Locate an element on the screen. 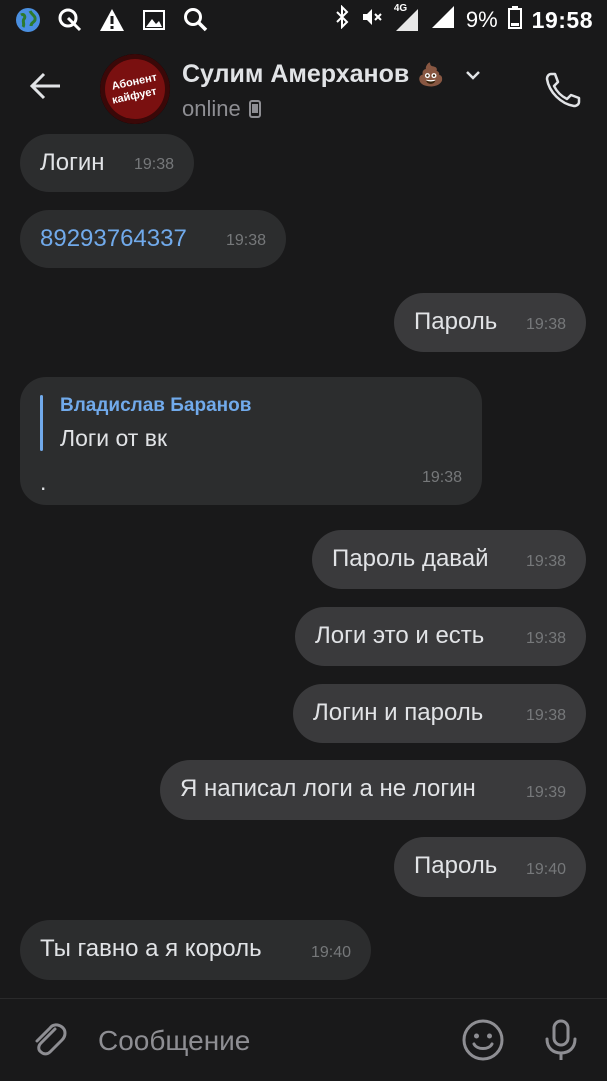  message-time: 19:39 is located at coordinates (545, 792).